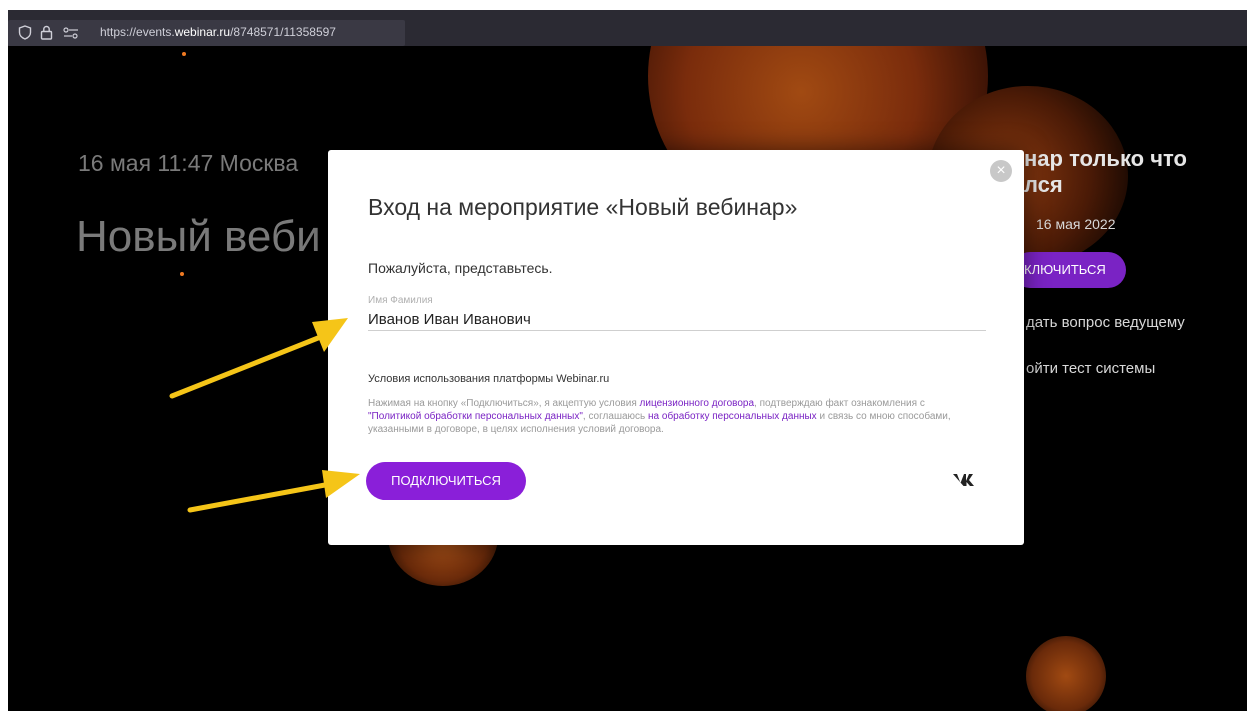 The width and height of the screenshot is (1247, 711). I want to click on modal-intro: Пожалуйста, представьтесь., so click(460, 268).